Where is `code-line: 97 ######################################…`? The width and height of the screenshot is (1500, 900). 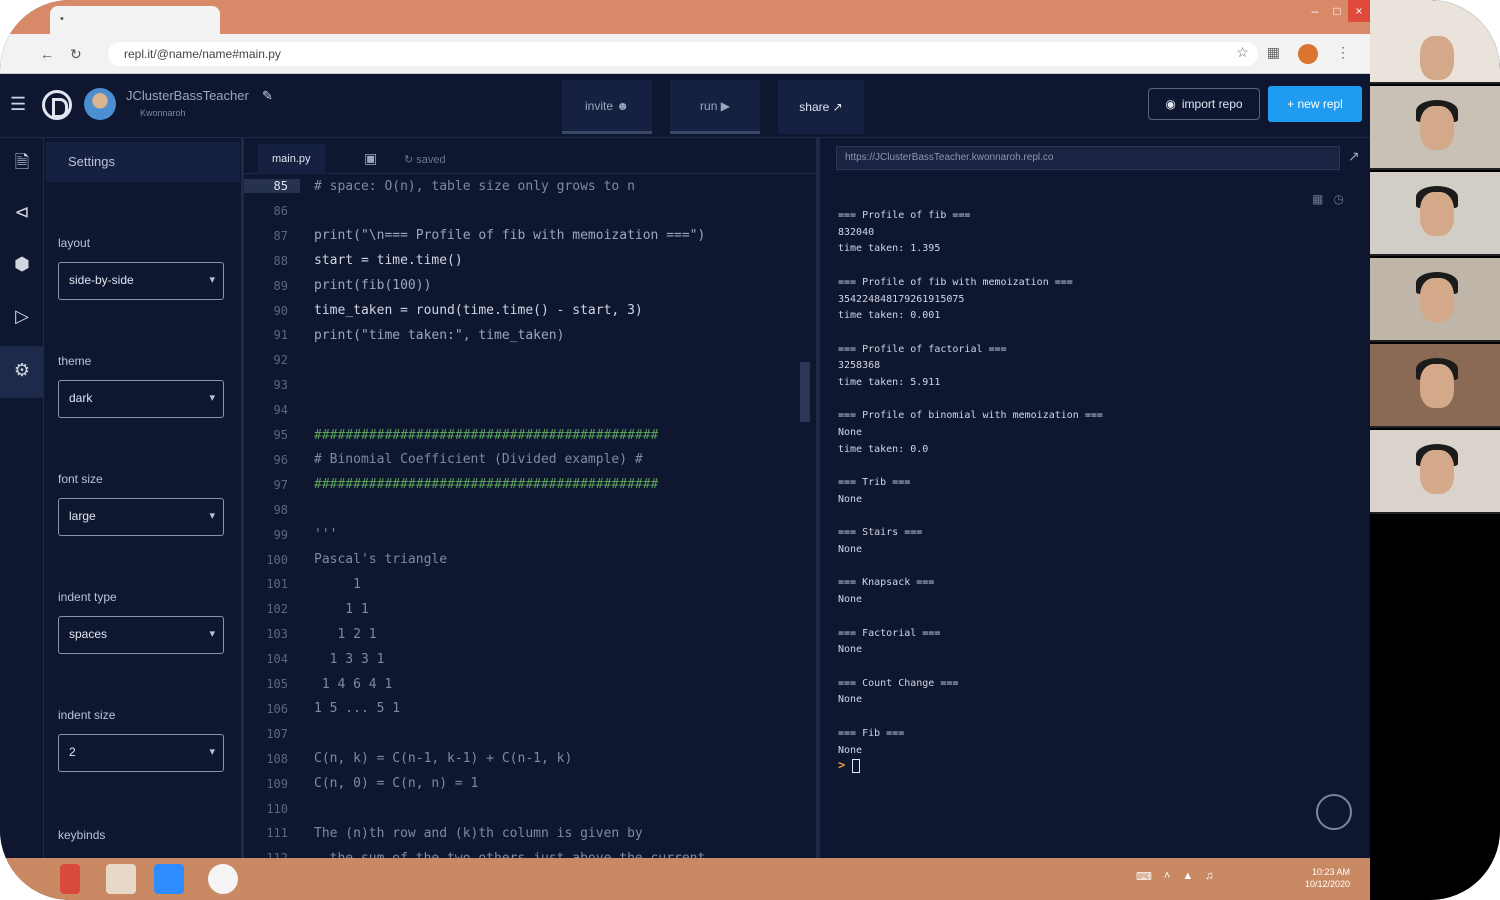 code-line: 97 ######################################… is located at coordinates (524, 485).